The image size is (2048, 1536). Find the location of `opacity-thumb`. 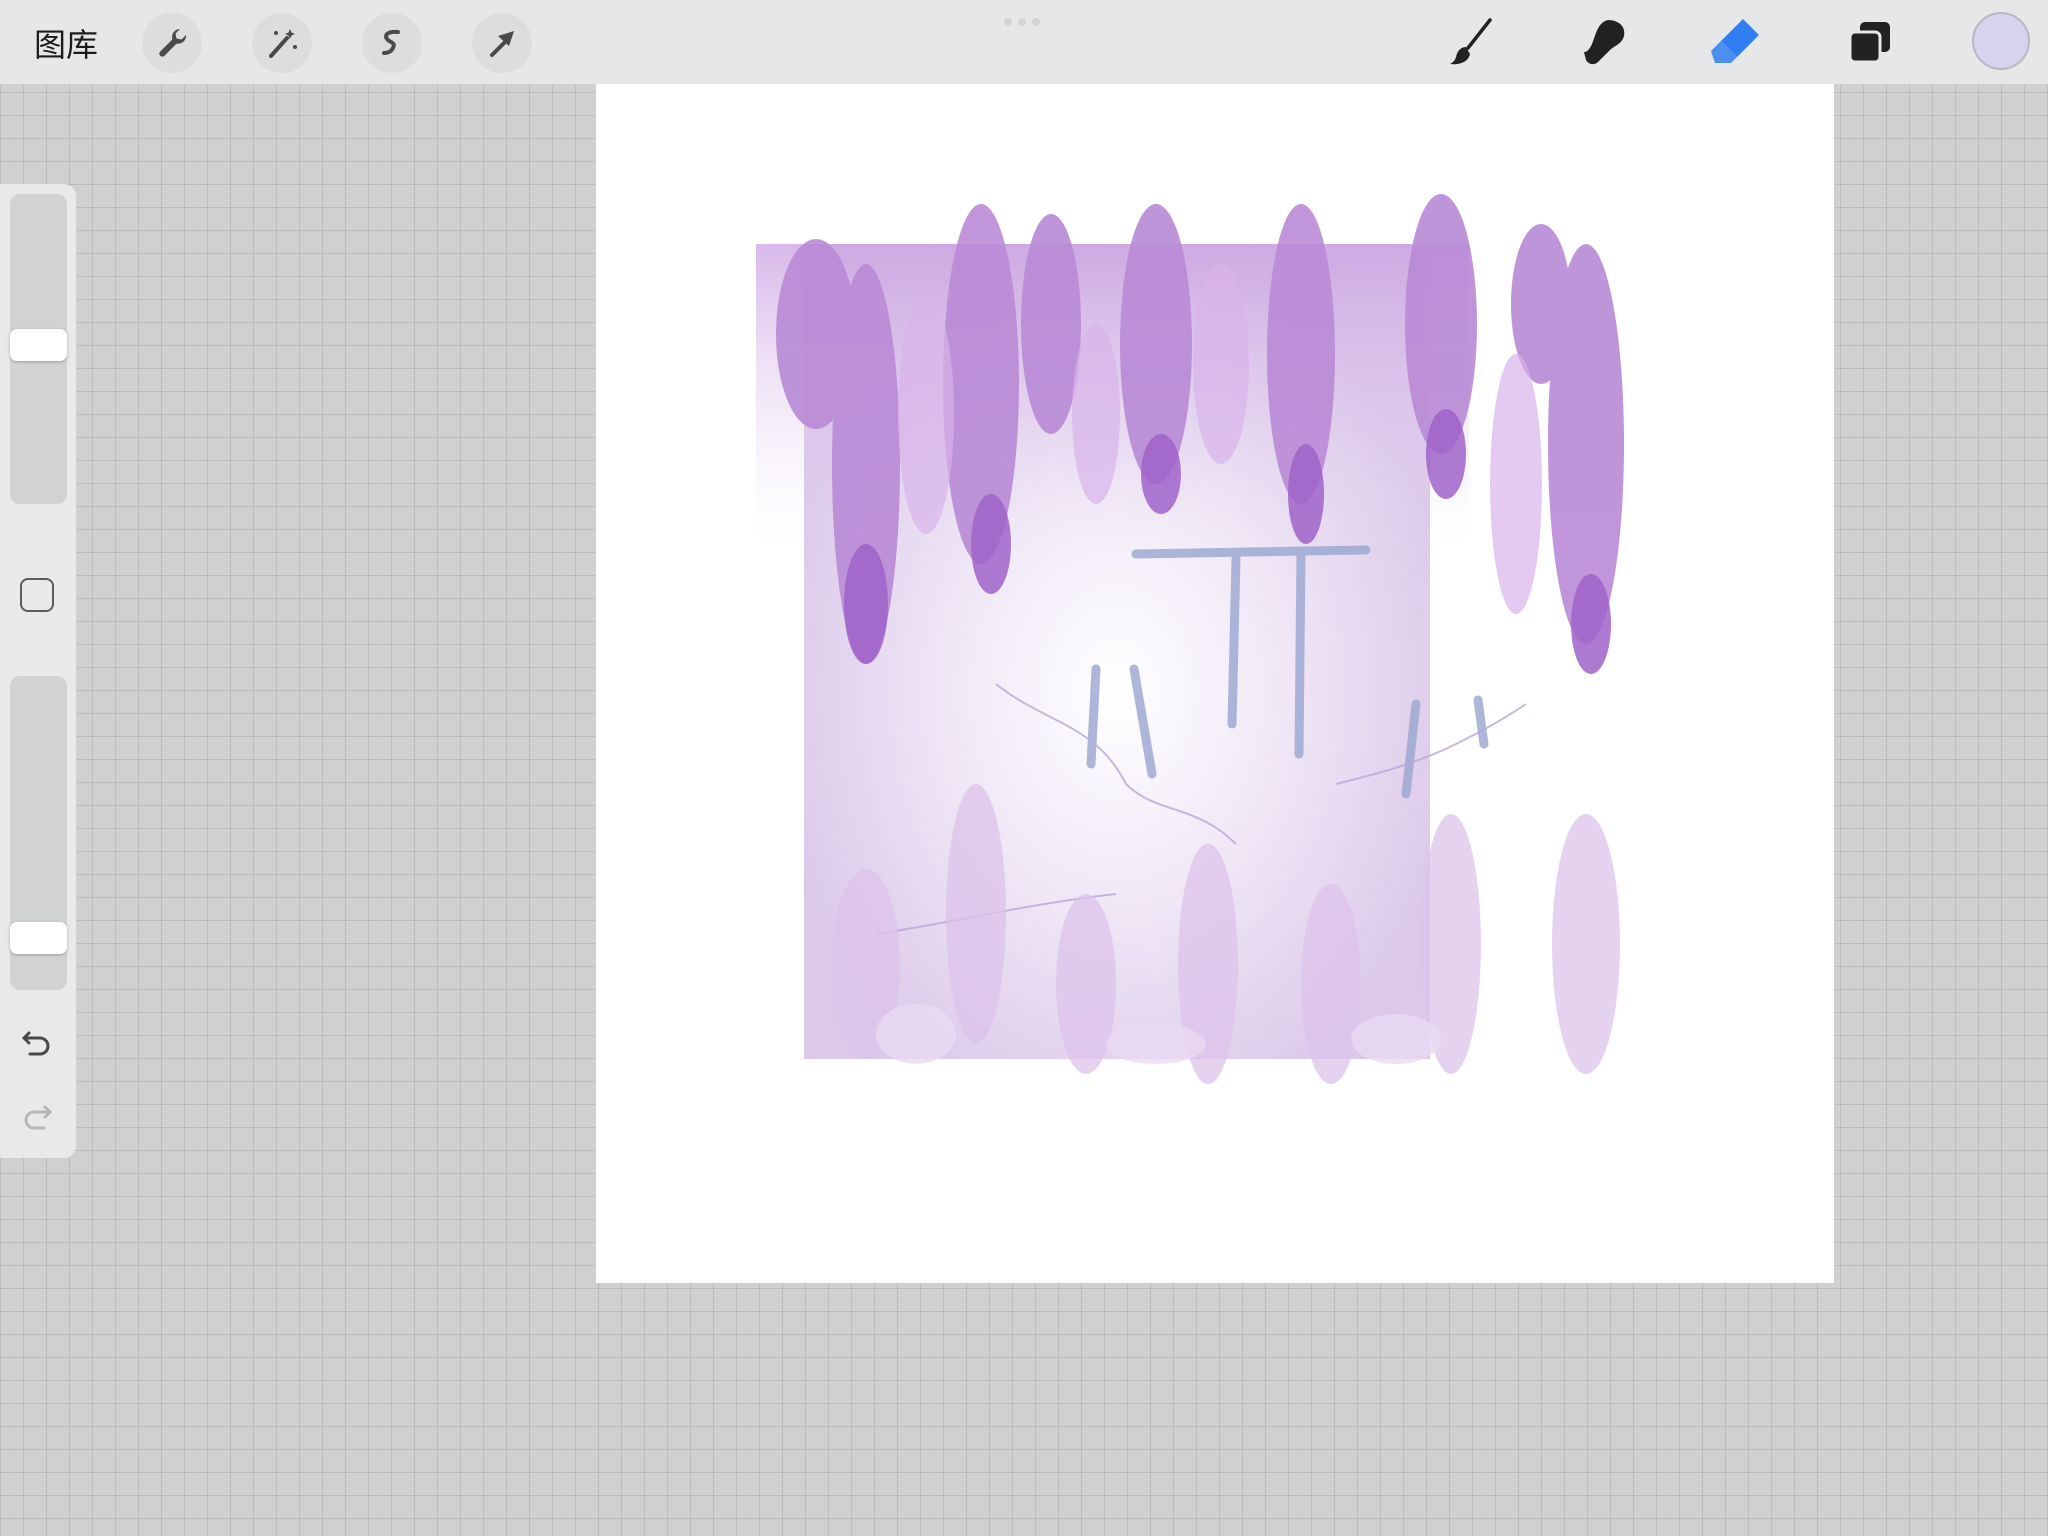

opacity-thumb is located at coordinates (38, 938).